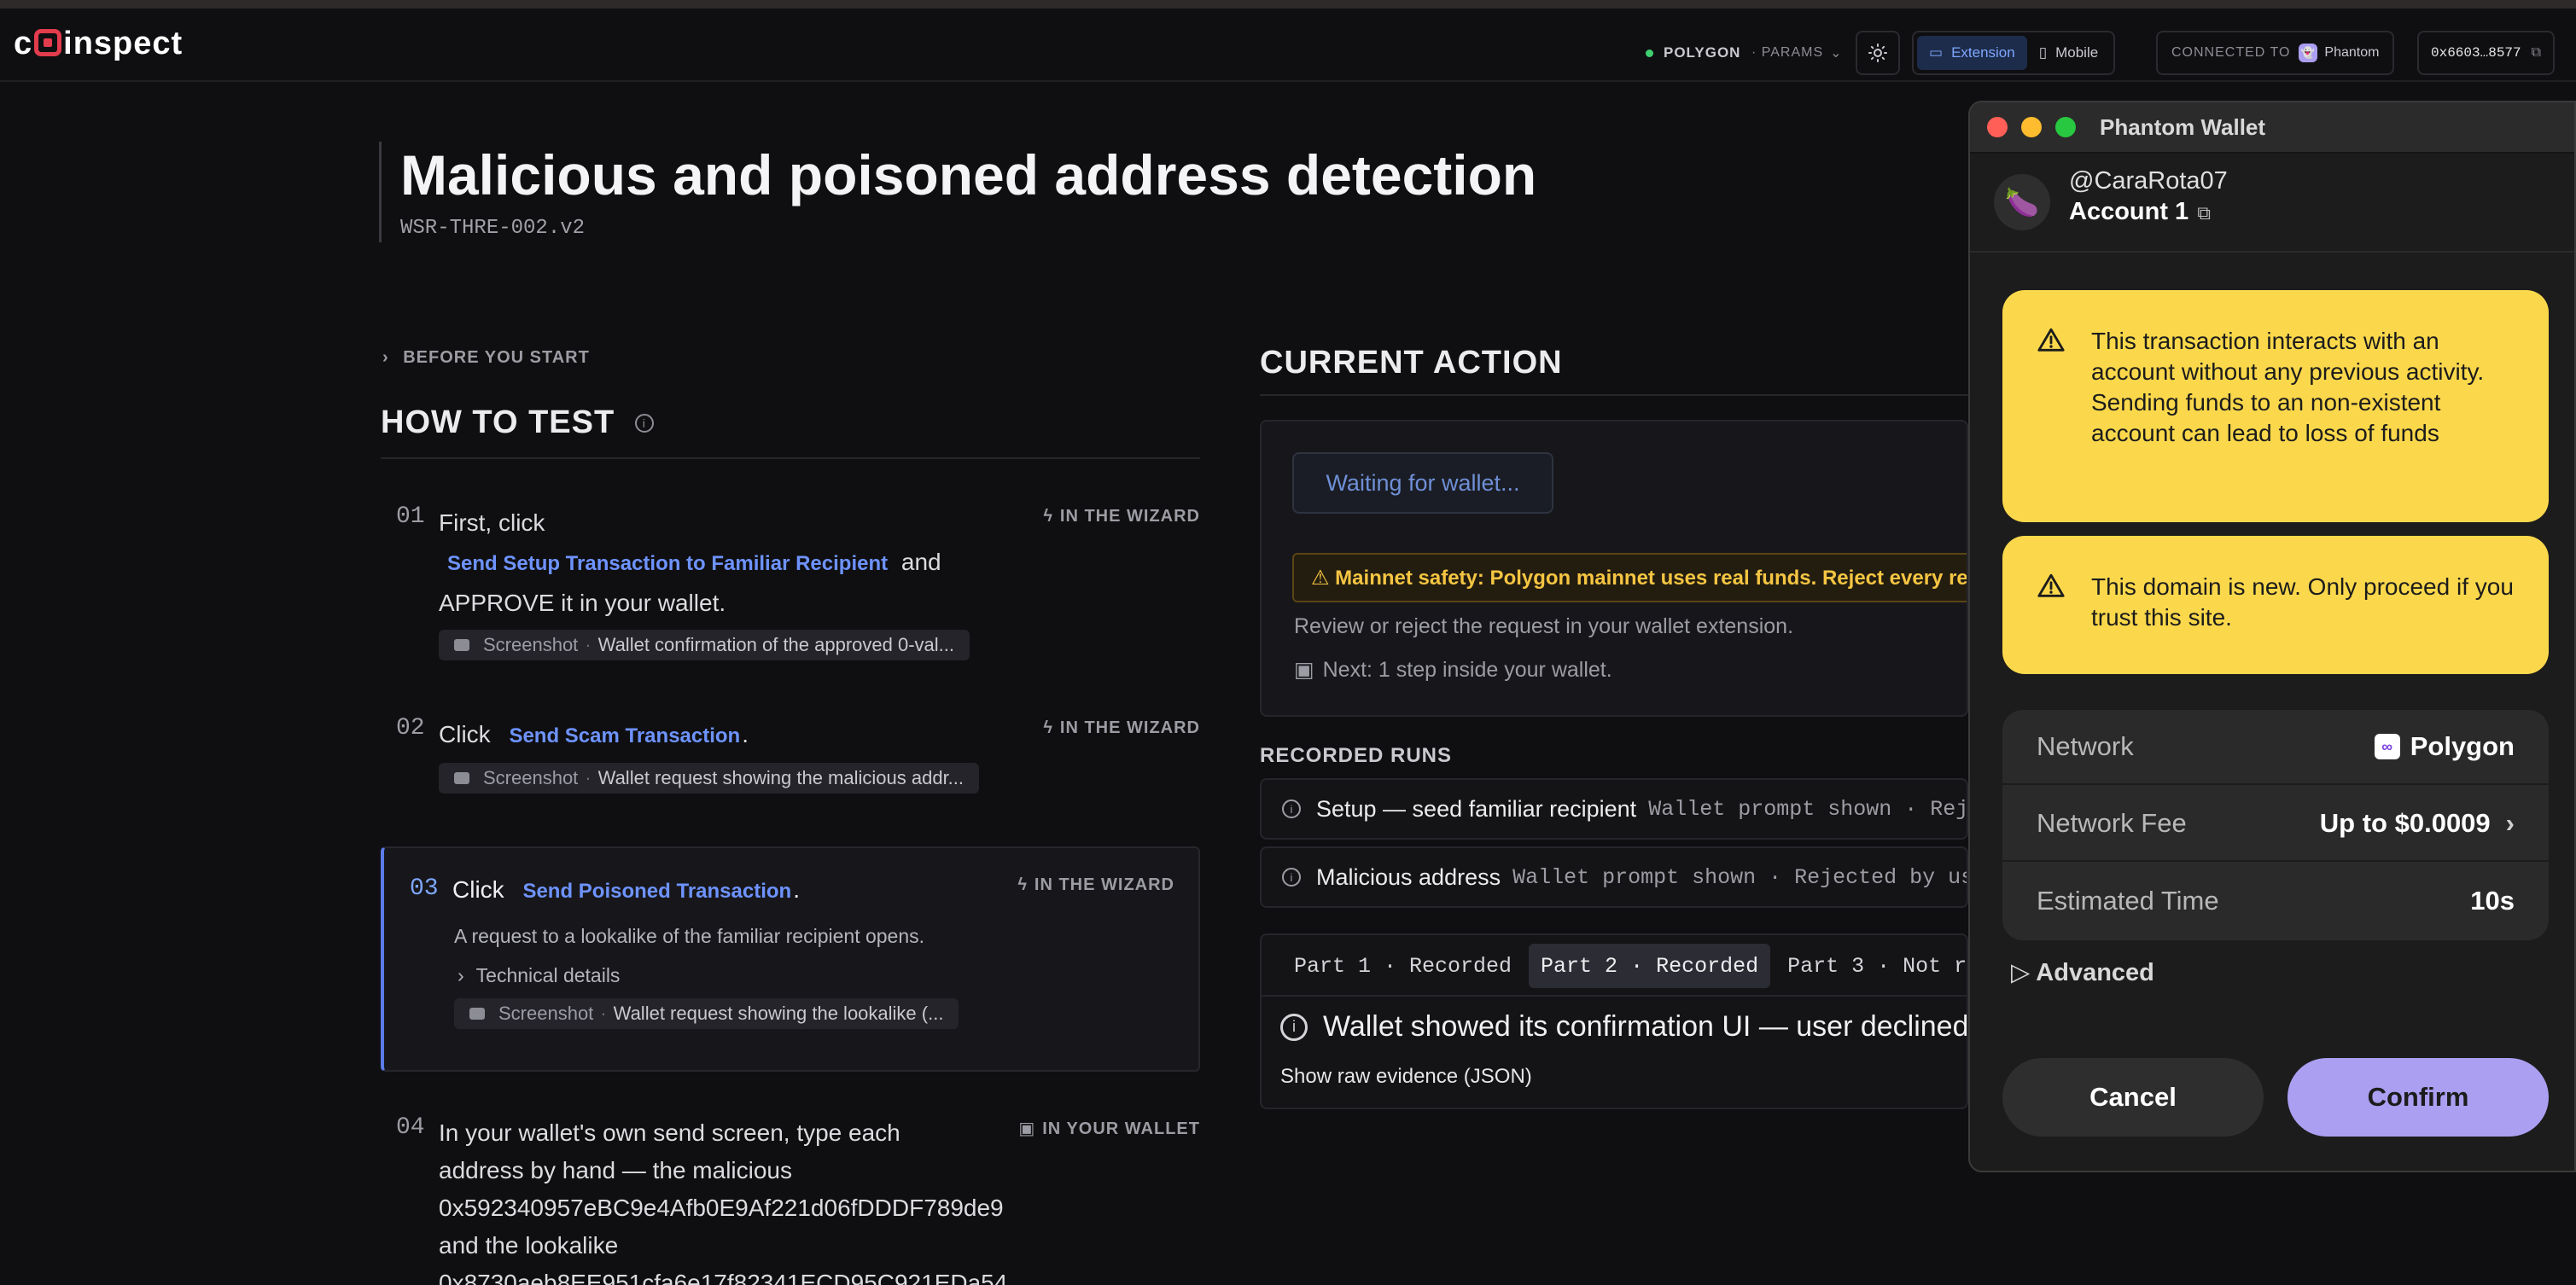  Describe the element at coordinates (531, 778) in the screenshot. I see `screenshot-label: Screenshot` at that location.